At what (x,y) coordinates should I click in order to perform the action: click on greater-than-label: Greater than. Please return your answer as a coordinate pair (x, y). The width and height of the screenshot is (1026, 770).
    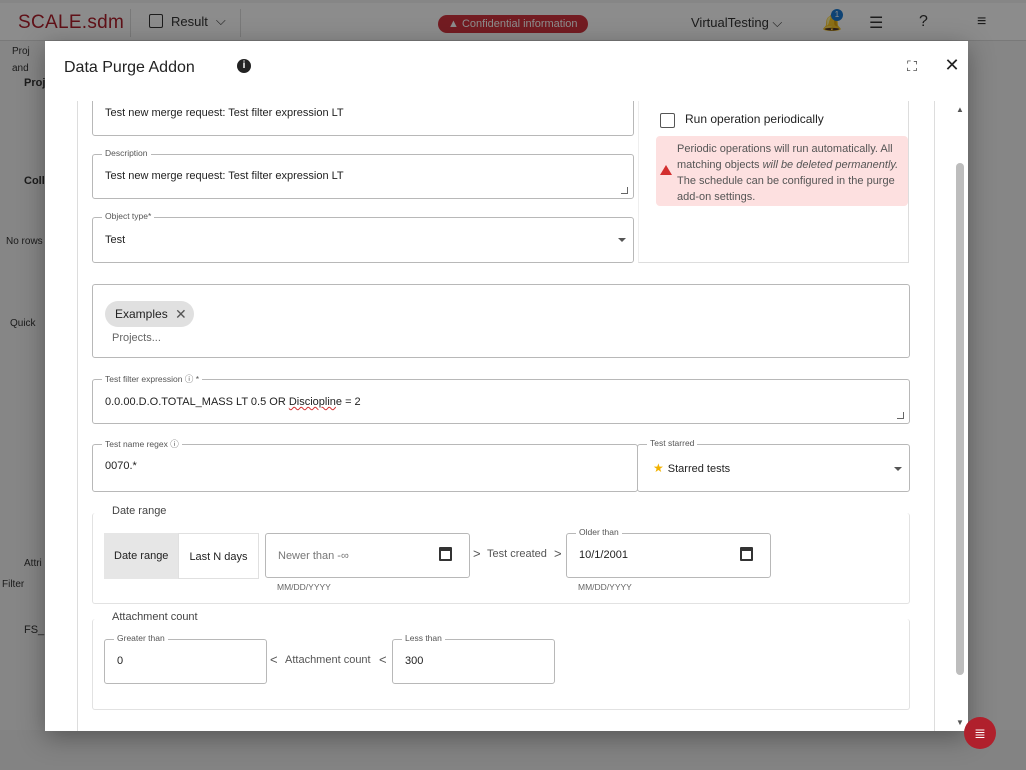
    Looking at the image, I should click on (141, 638).